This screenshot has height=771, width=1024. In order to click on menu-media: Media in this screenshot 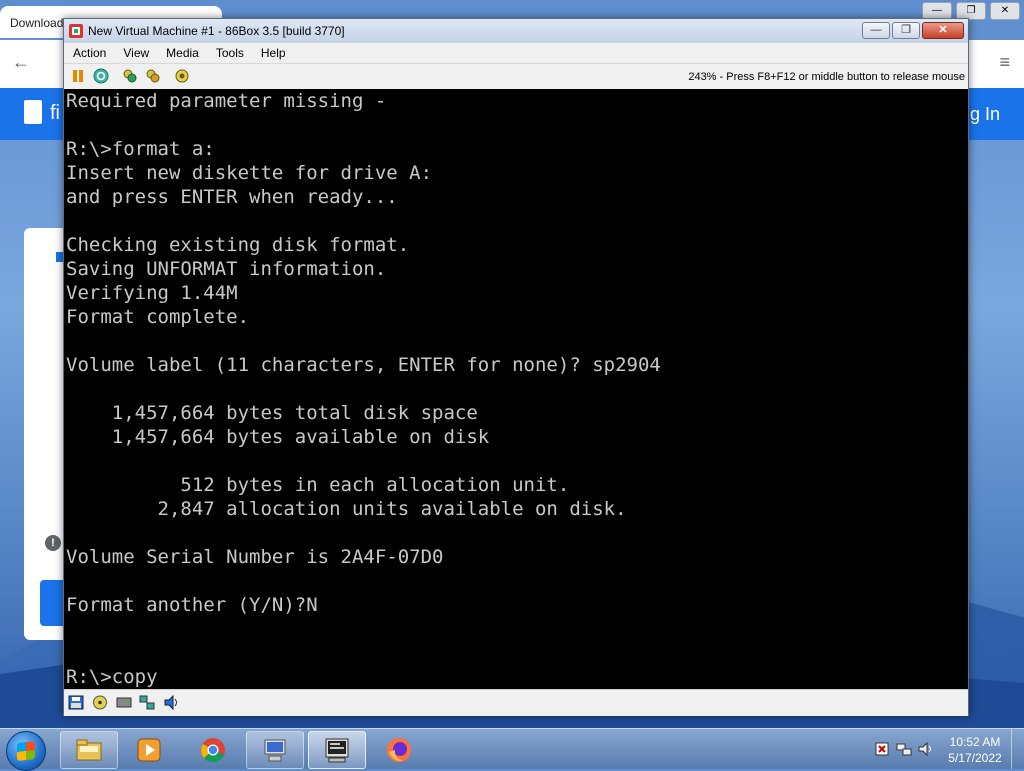, I will do `click(182, 51)`.